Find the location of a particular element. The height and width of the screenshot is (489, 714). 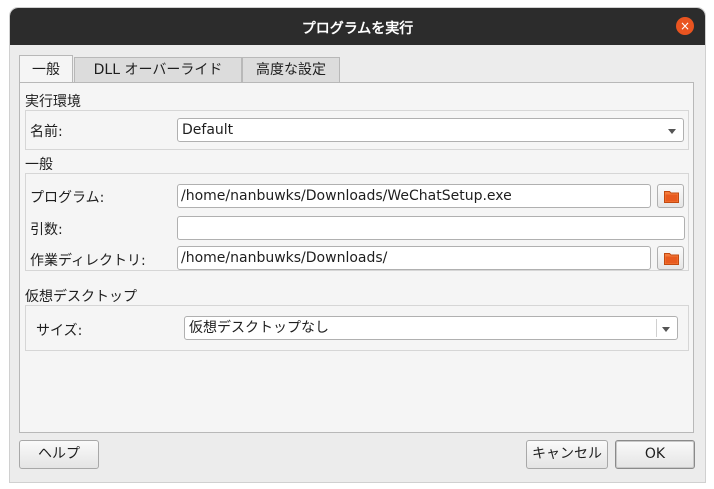

tab-dll-overrides: DLL オーバーライド is located at coordinates (158, 70).